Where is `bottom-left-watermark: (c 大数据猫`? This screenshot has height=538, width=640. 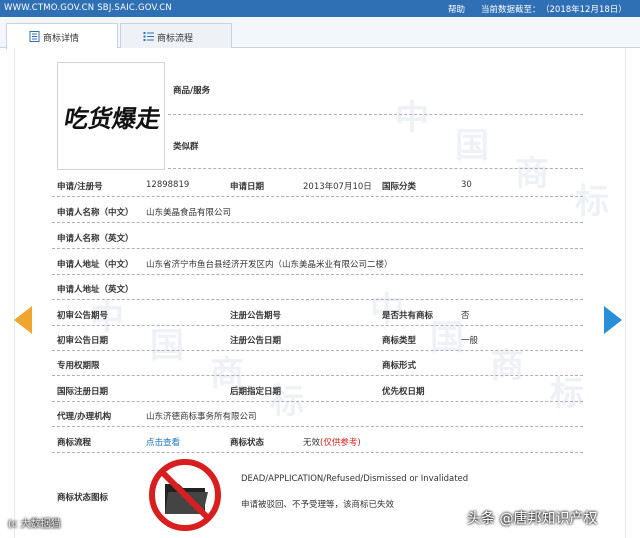
bottom-left-watermark: (c 大数据猫 is located at coordinates (34, 524).